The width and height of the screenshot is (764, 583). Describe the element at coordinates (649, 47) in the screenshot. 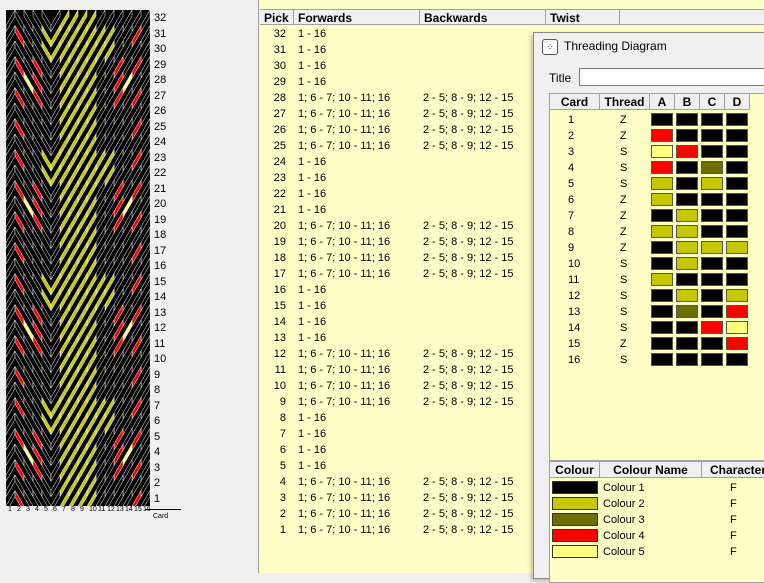

I see `window-title-bar: ⁘ Threading Diagram` at that location.